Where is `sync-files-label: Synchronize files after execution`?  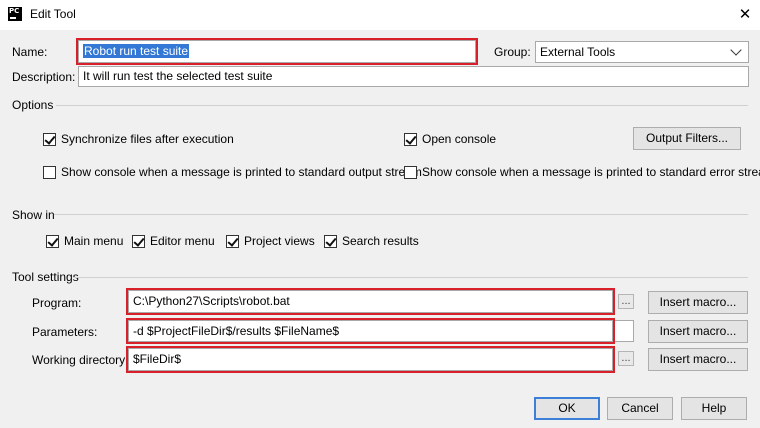
sync-files-label: Synchronize files after execution is located at coordinates (147, 139).